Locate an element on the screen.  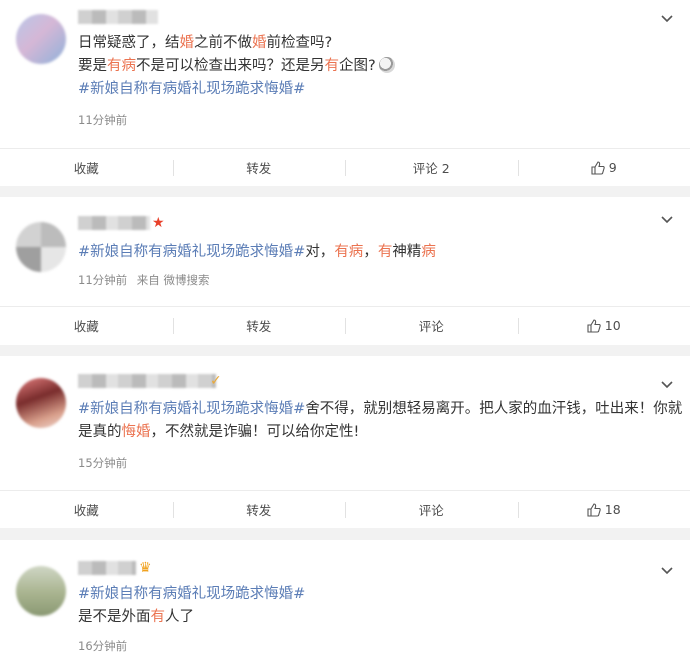
comment-button: 评论 2 is located at coordinates (431, 167).